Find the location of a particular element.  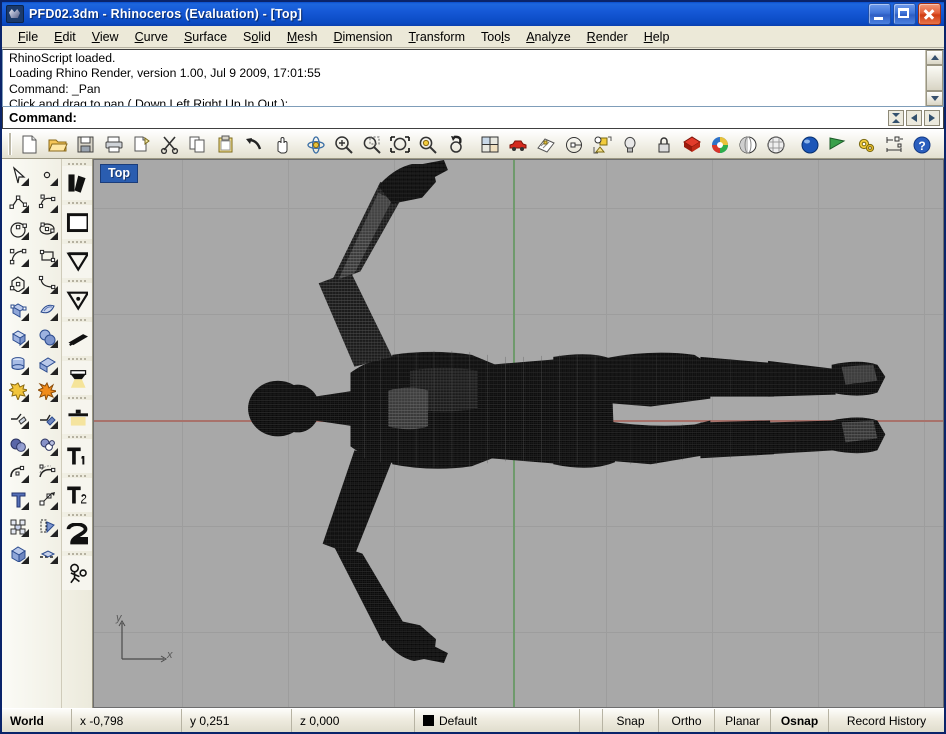

surface-patch-icon is located at coordinates (47, 310).